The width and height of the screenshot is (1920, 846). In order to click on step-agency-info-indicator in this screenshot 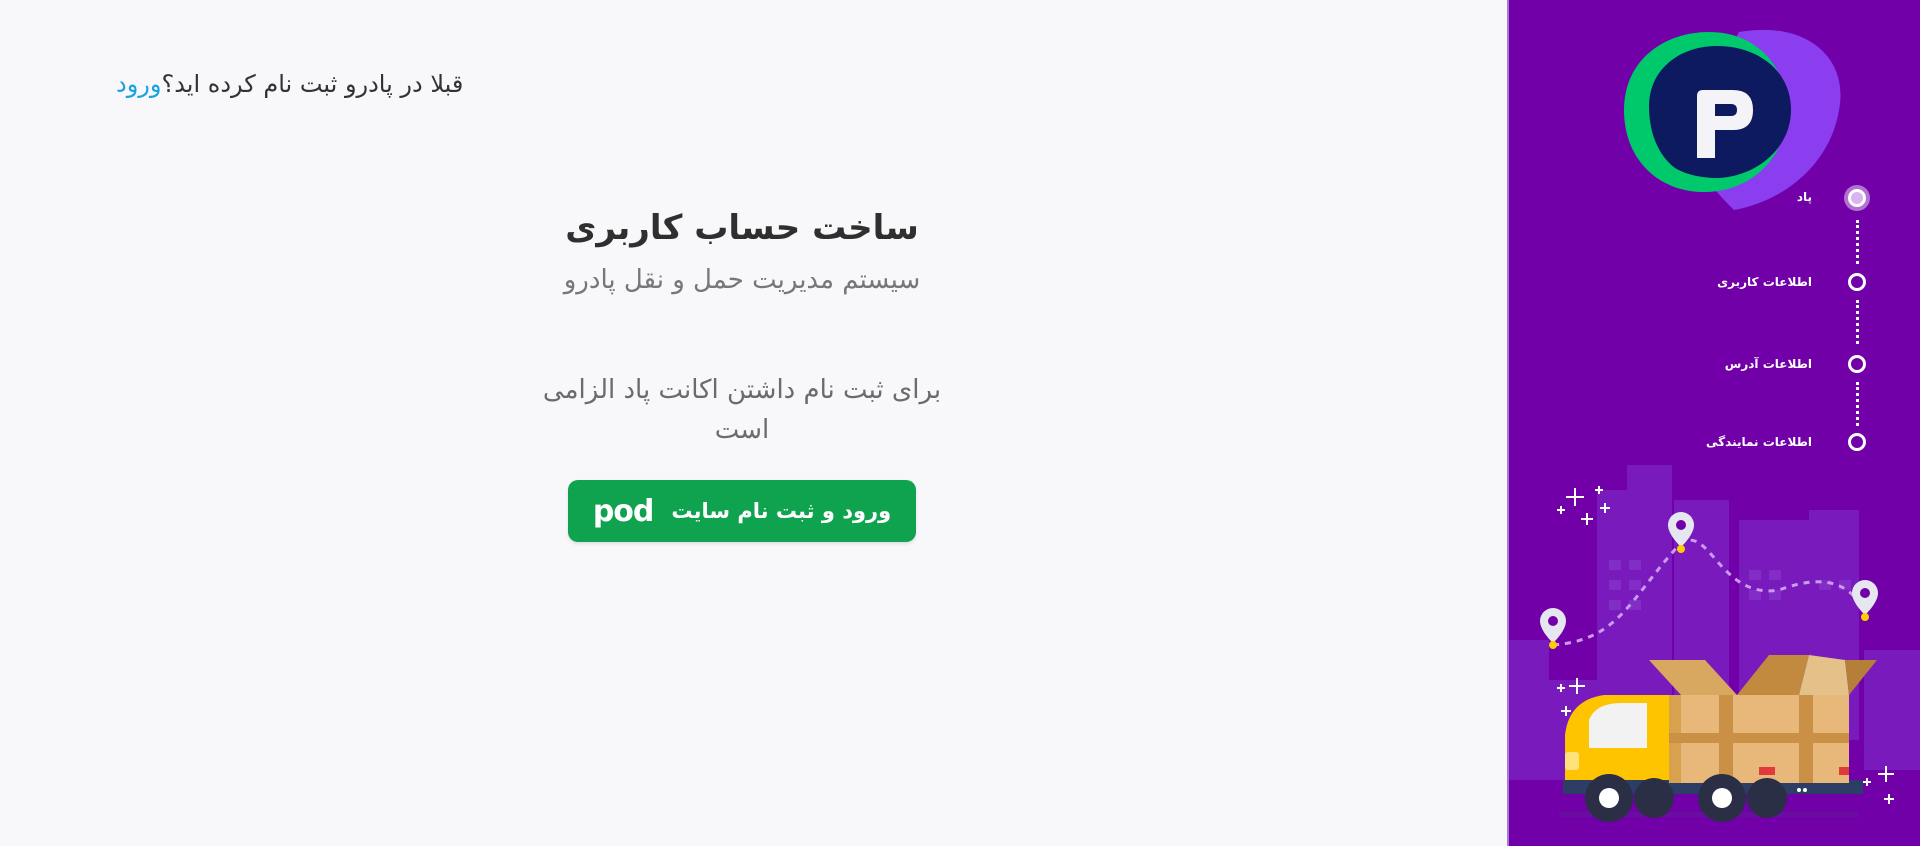, I will do `click(1857, 442)`.